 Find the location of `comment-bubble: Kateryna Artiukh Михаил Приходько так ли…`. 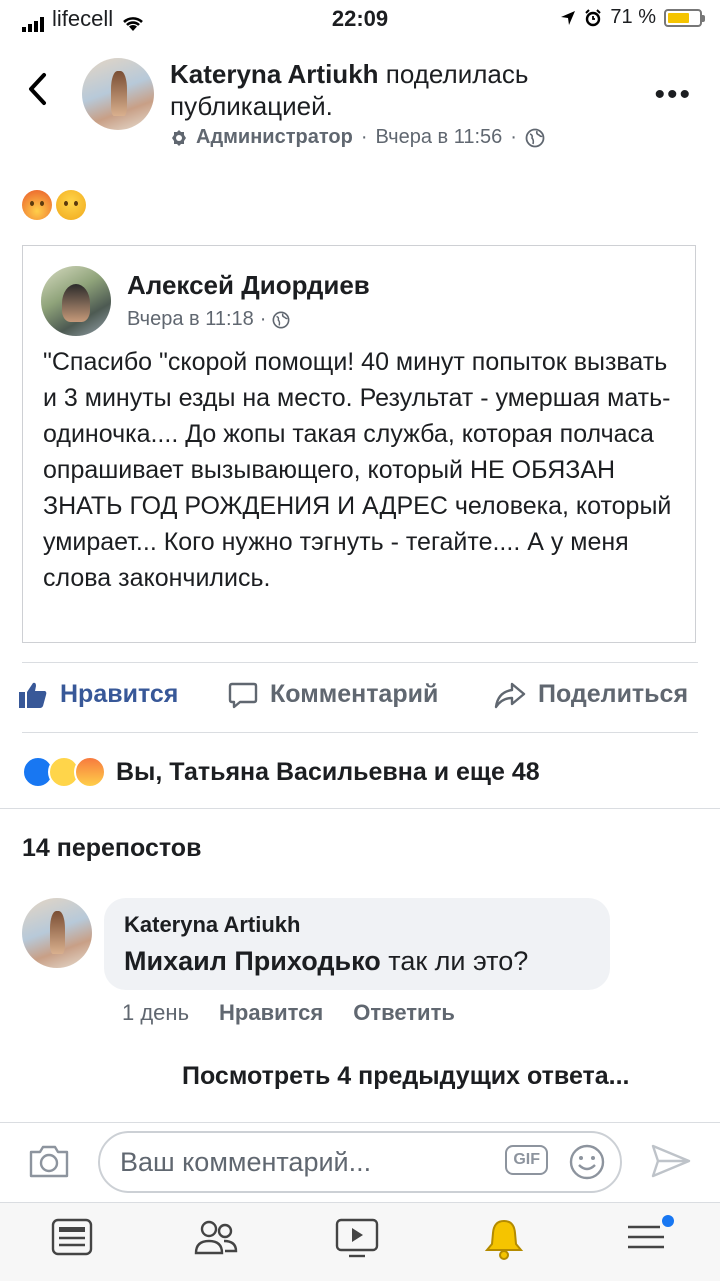

comment-bubble: Kateryna Artiukh Михаил Приходько так ли… is located at coordinates (357, 944).